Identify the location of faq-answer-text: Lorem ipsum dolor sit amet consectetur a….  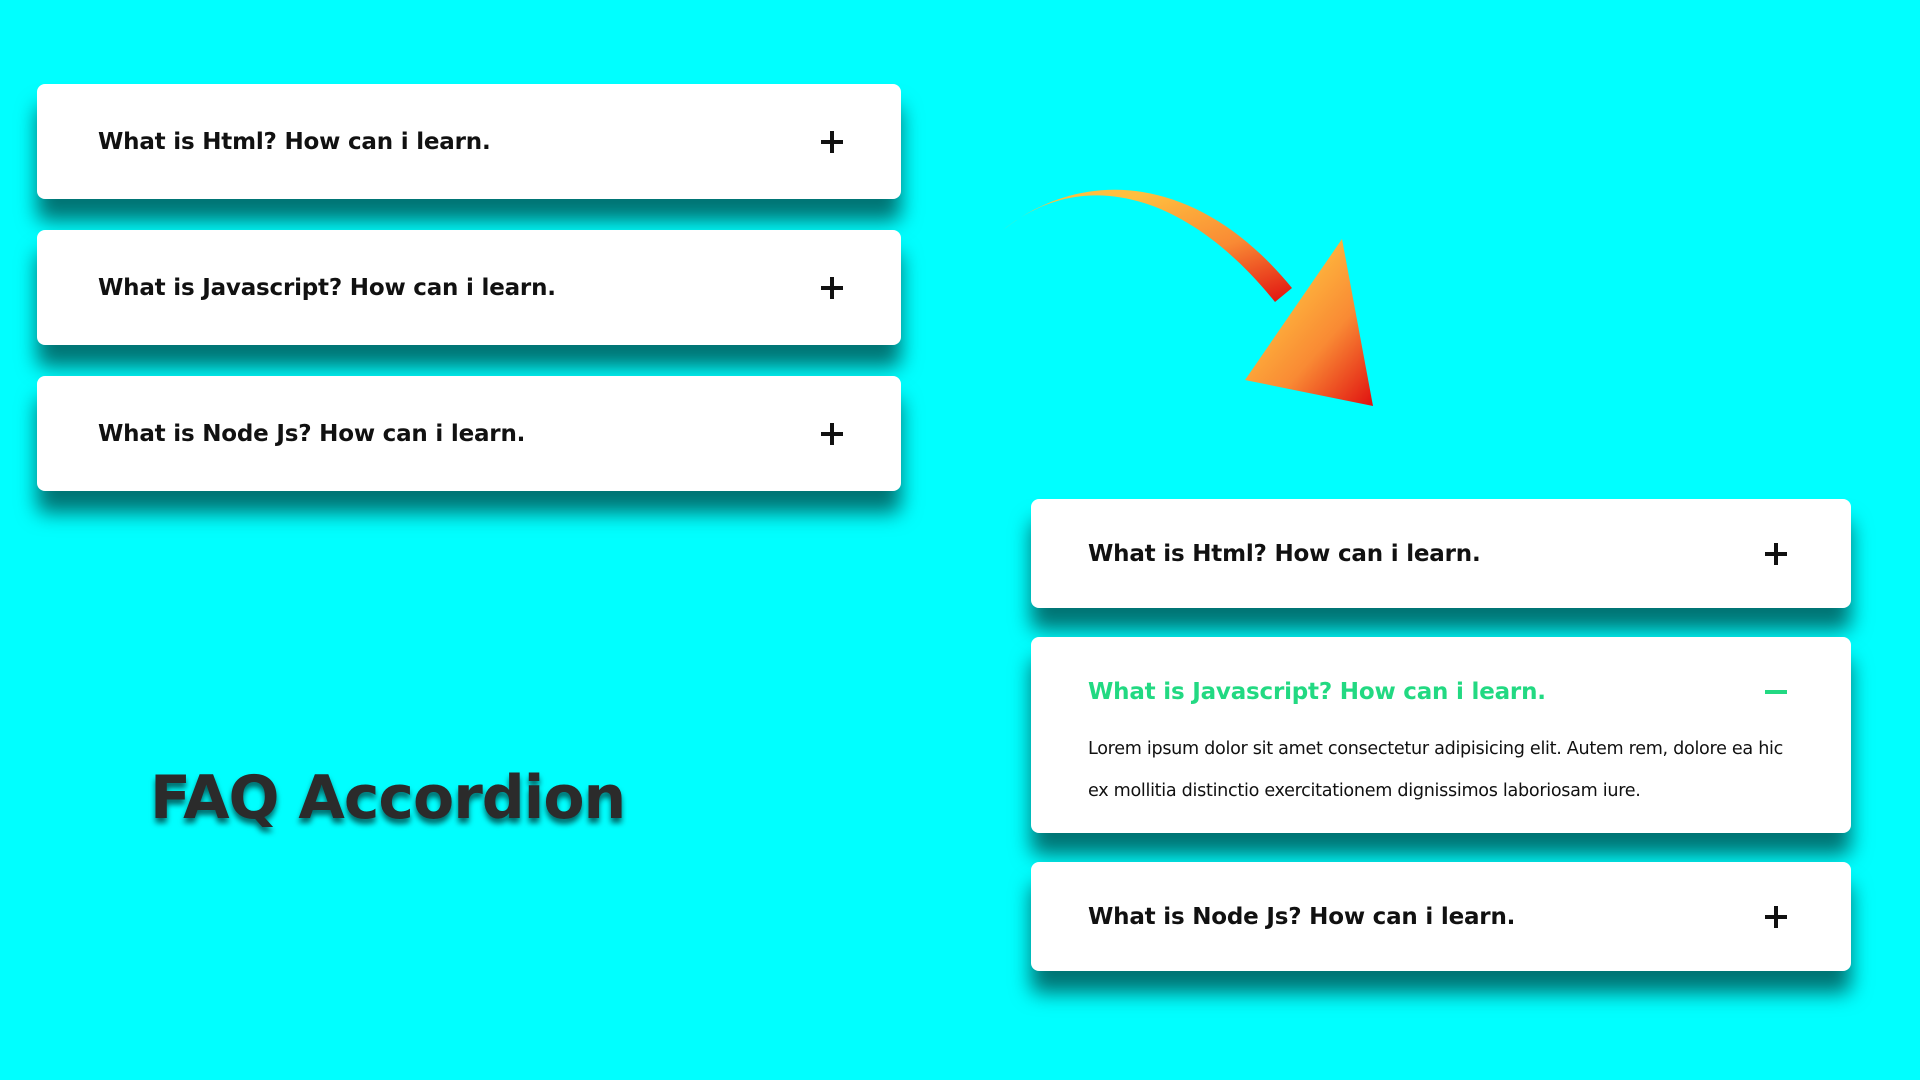
(1435, 770).